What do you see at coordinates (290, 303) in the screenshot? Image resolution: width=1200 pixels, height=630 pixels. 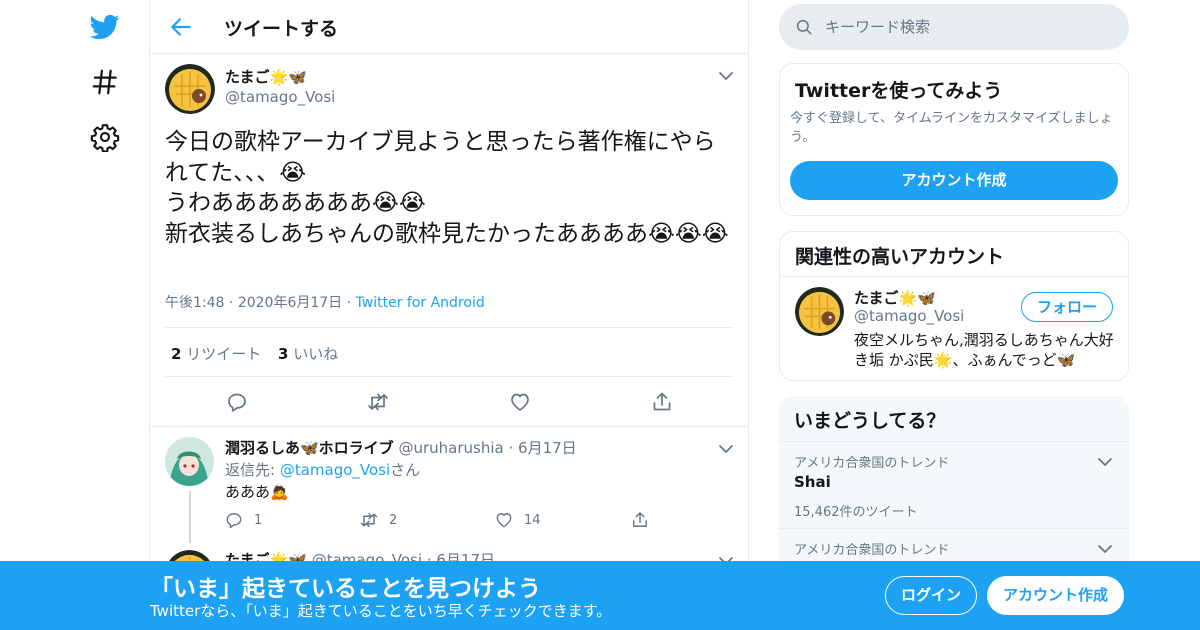 I see `tweet-date: 2020年6月17日` at bounding box center [290, 303].